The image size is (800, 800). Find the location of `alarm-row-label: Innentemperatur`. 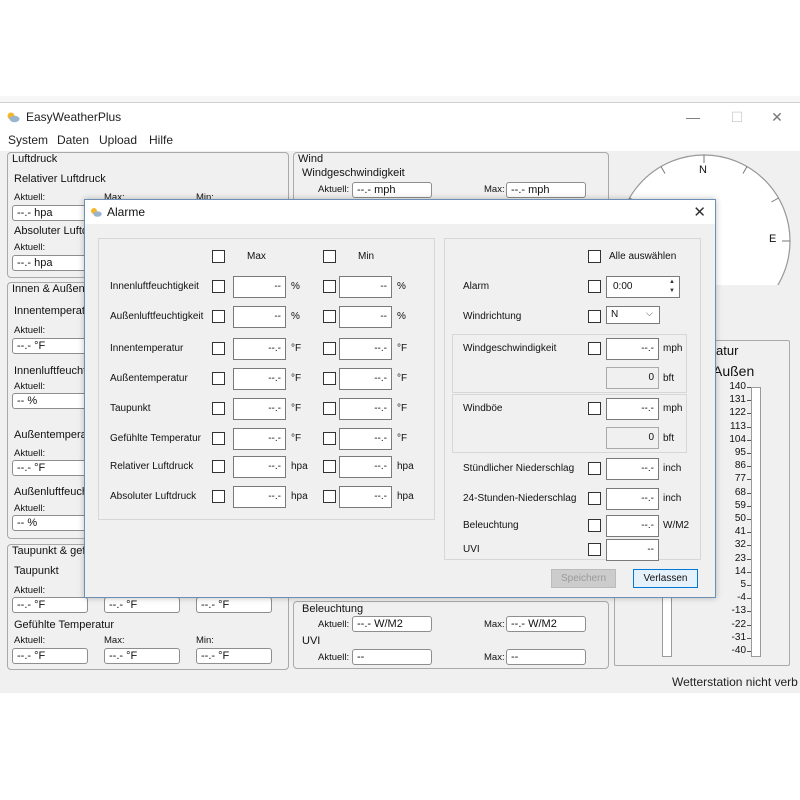

alarm-row-label: Innentemperatur is located at coordinates (147, 348).